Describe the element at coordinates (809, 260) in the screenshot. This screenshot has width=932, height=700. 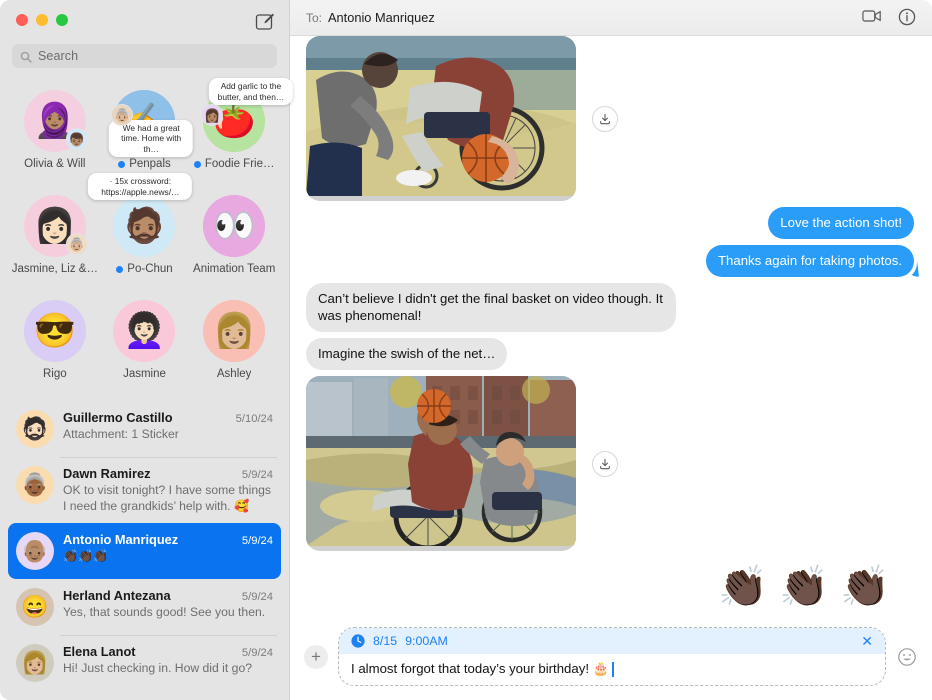
I see `outgoing-message-bubble: Thanks again for taking photos.` at that location.